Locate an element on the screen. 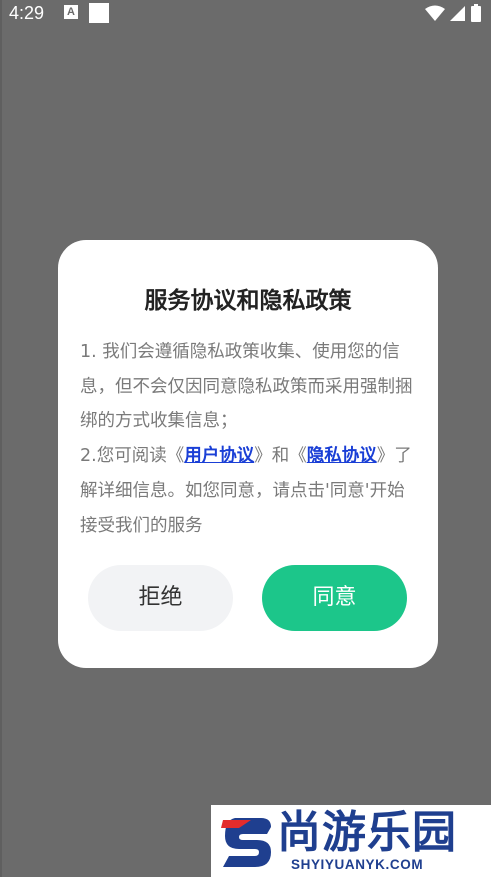 The height and width of the screenshot is (877, 491). site-watermark: 尚游乐园 SHYIYUANYK.COM is located at coordinates (351, 841).